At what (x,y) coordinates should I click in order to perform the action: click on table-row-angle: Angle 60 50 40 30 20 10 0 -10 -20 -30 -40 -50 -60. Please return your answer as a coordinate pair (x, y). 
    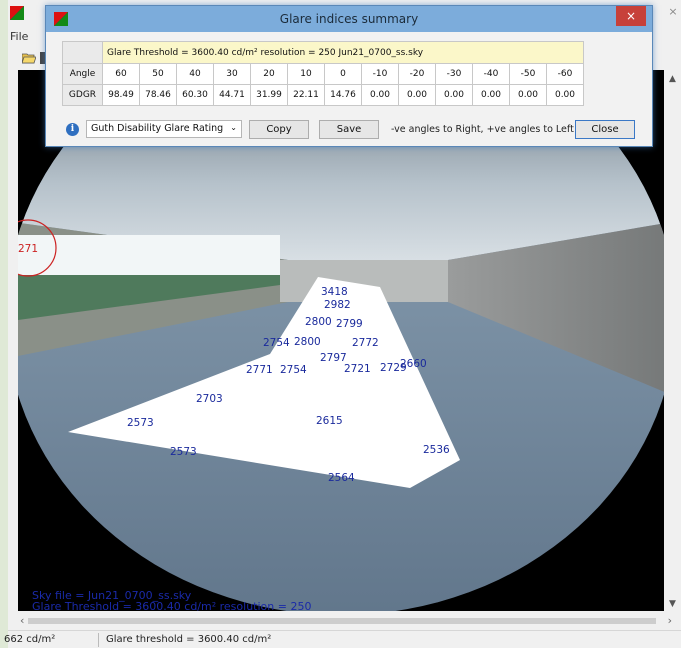
    Looking at the image, I should click on (323, 74).